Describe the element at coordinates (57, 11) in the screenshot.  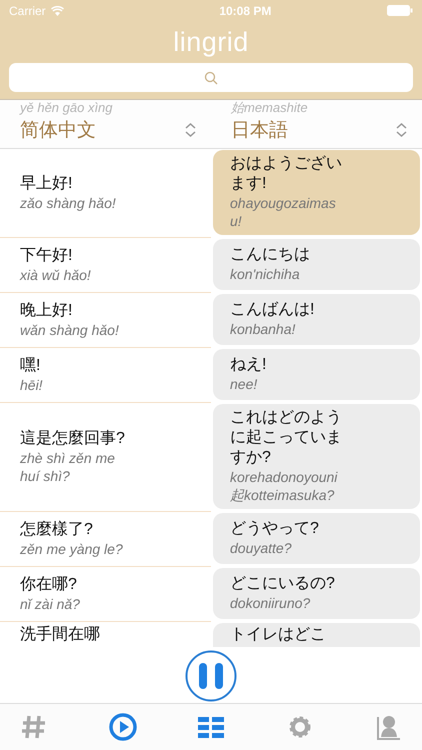
I see `wifi-icon` at that location.